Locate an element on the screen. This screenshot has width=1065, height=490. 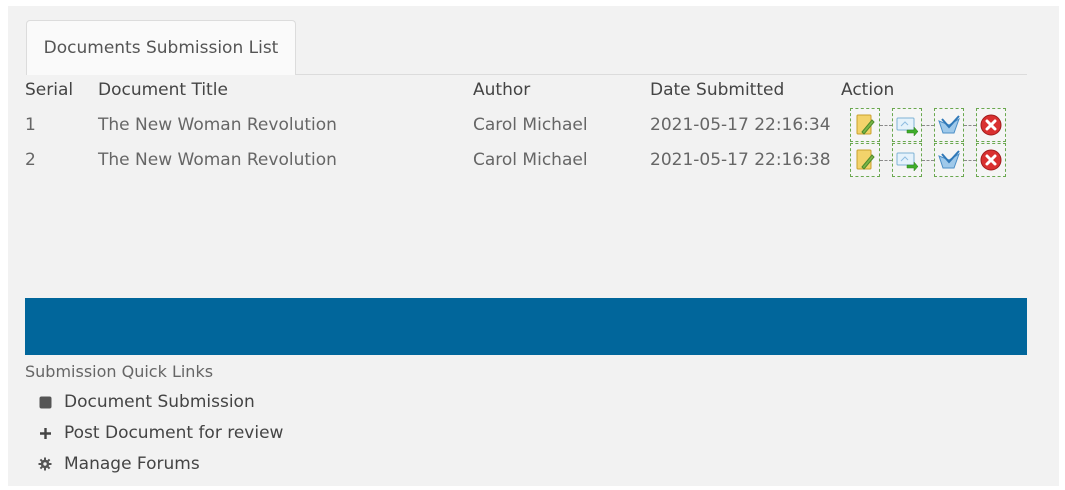
column-header-serial: Serial is located at coordinates (49, 90).